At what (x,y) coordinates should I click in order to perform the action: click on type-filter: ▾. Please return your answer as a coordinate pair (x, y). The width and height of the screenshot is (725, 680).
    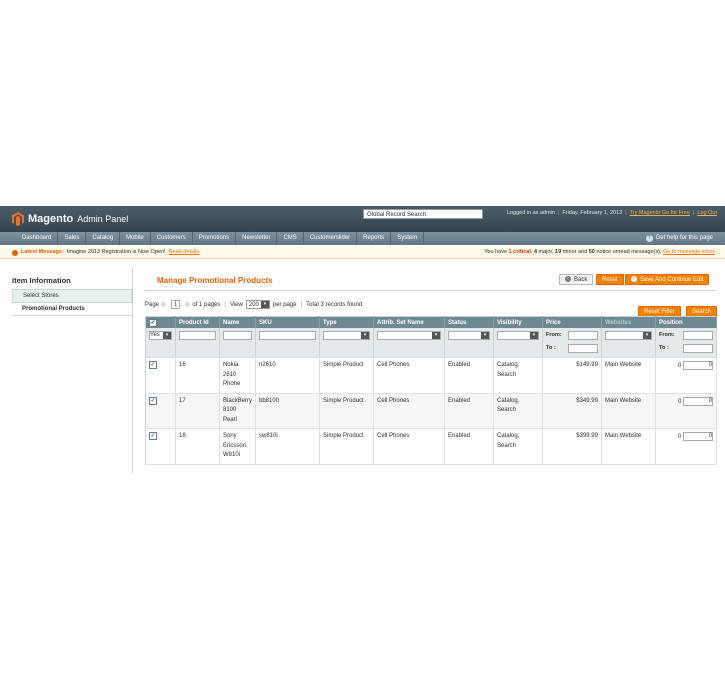
    Looking at the image, I should click on (346, 335).